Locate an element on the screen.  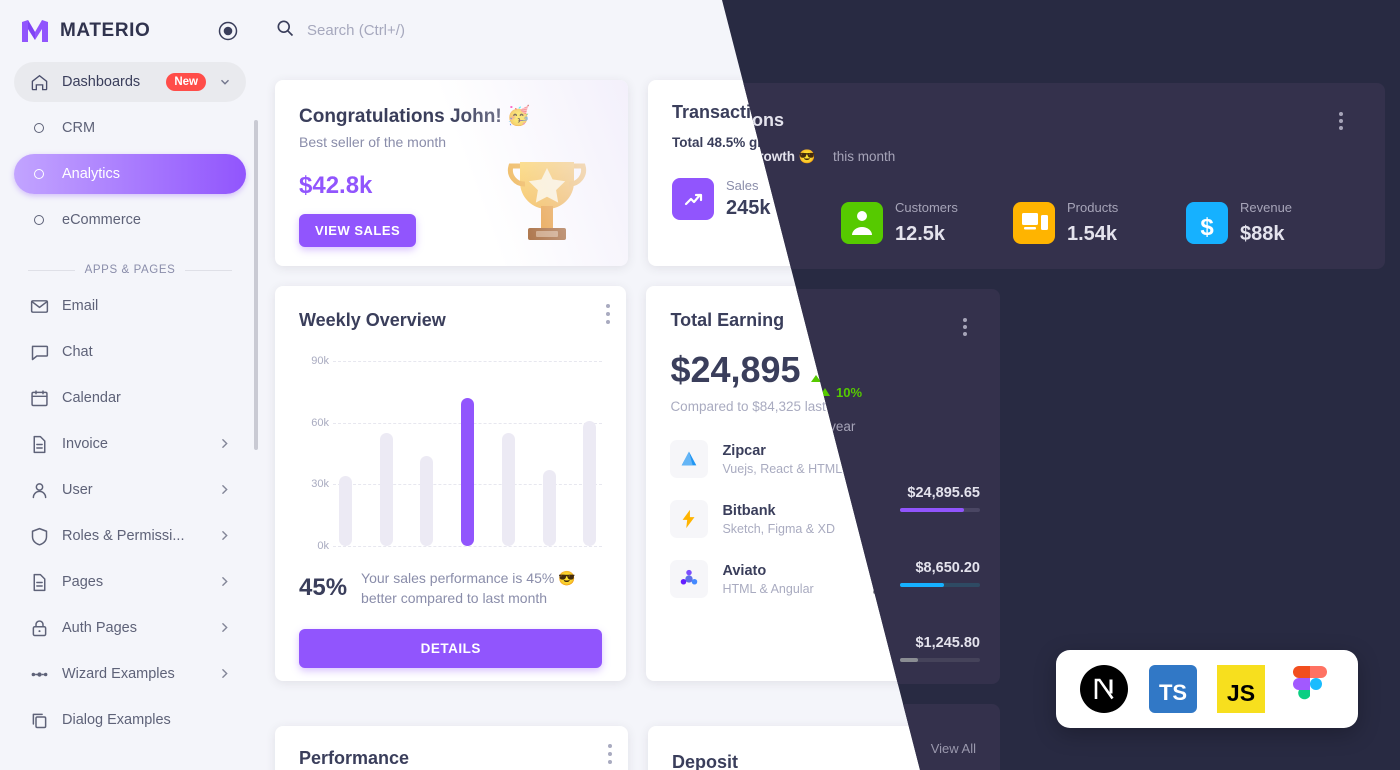
sidebar-item-calendar: Calendar is located at coordinates (130, 398).